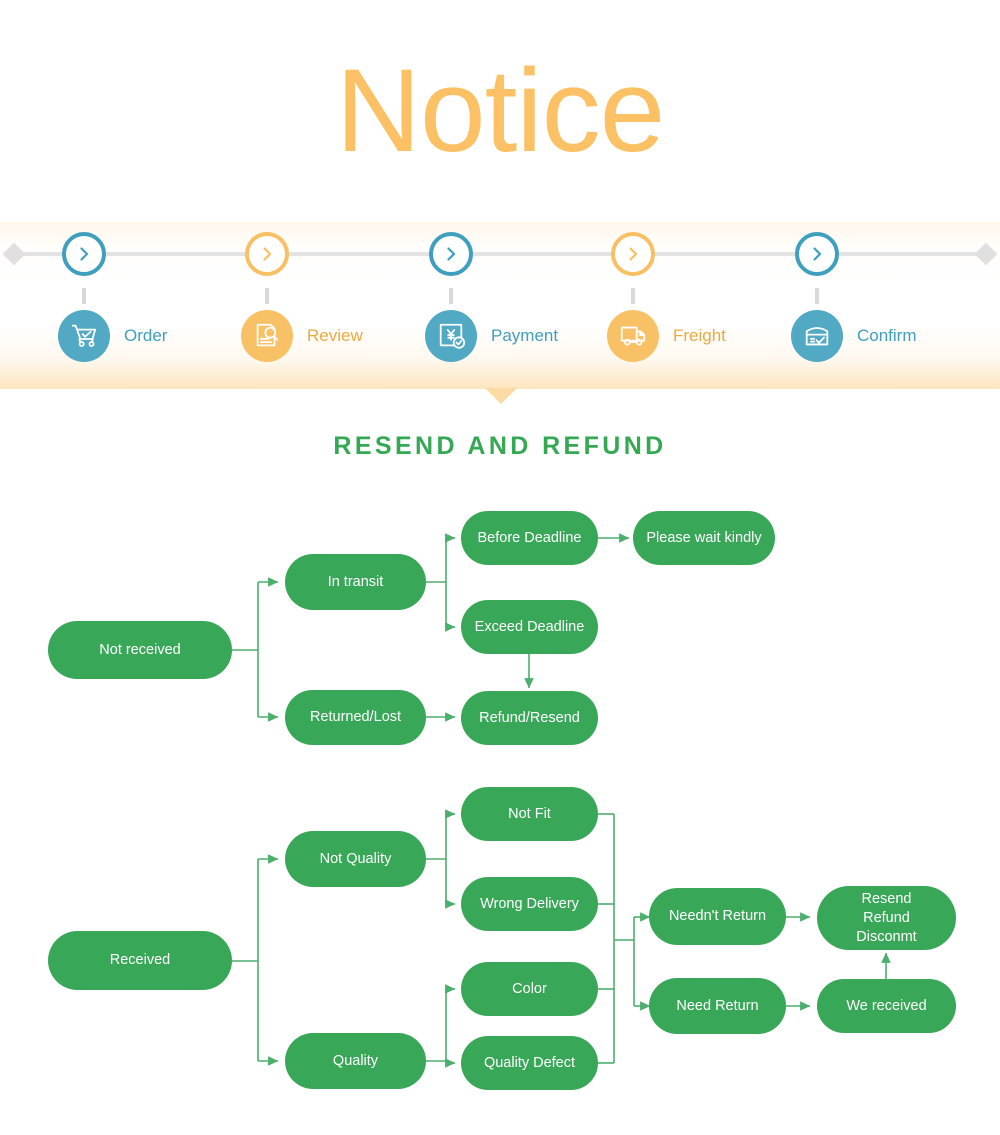  I want to click on step-confirm: Confirm, so click(875, 297).